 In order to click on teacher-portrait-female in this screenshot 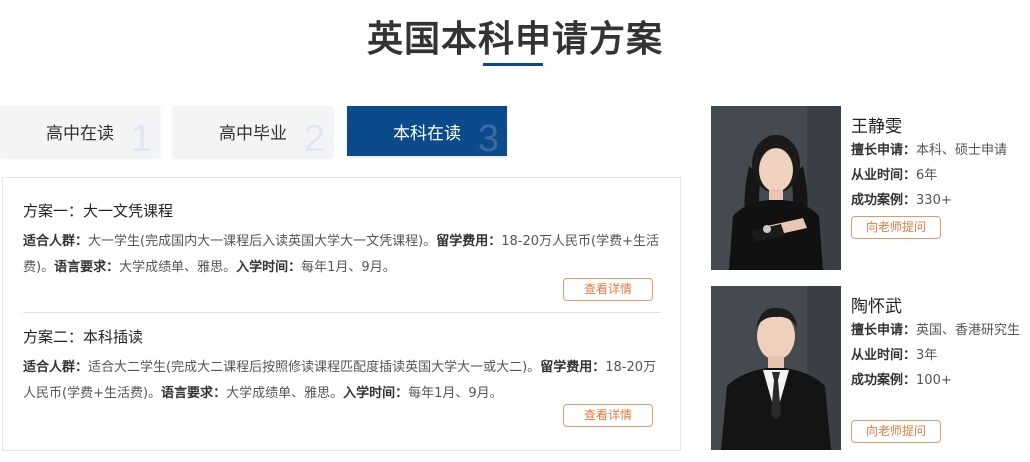, I will do `click(776, 188)`.